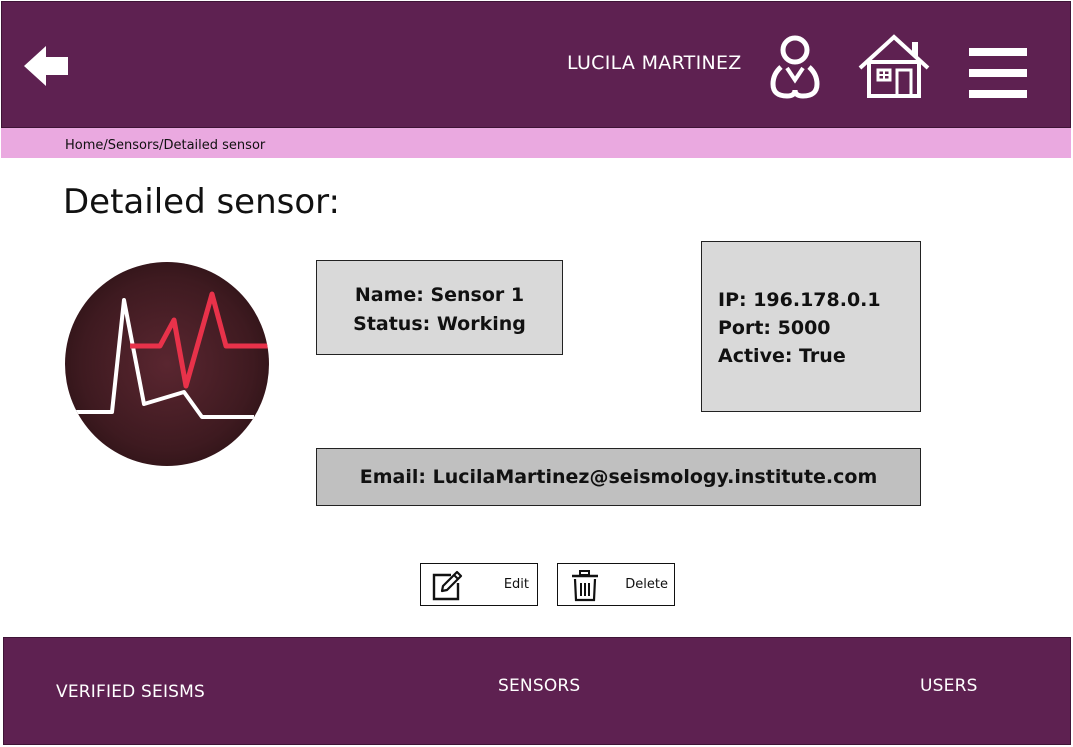  Describe the element at coordinates (795, 67) in the screenshot. I see `user-icon` at that location.